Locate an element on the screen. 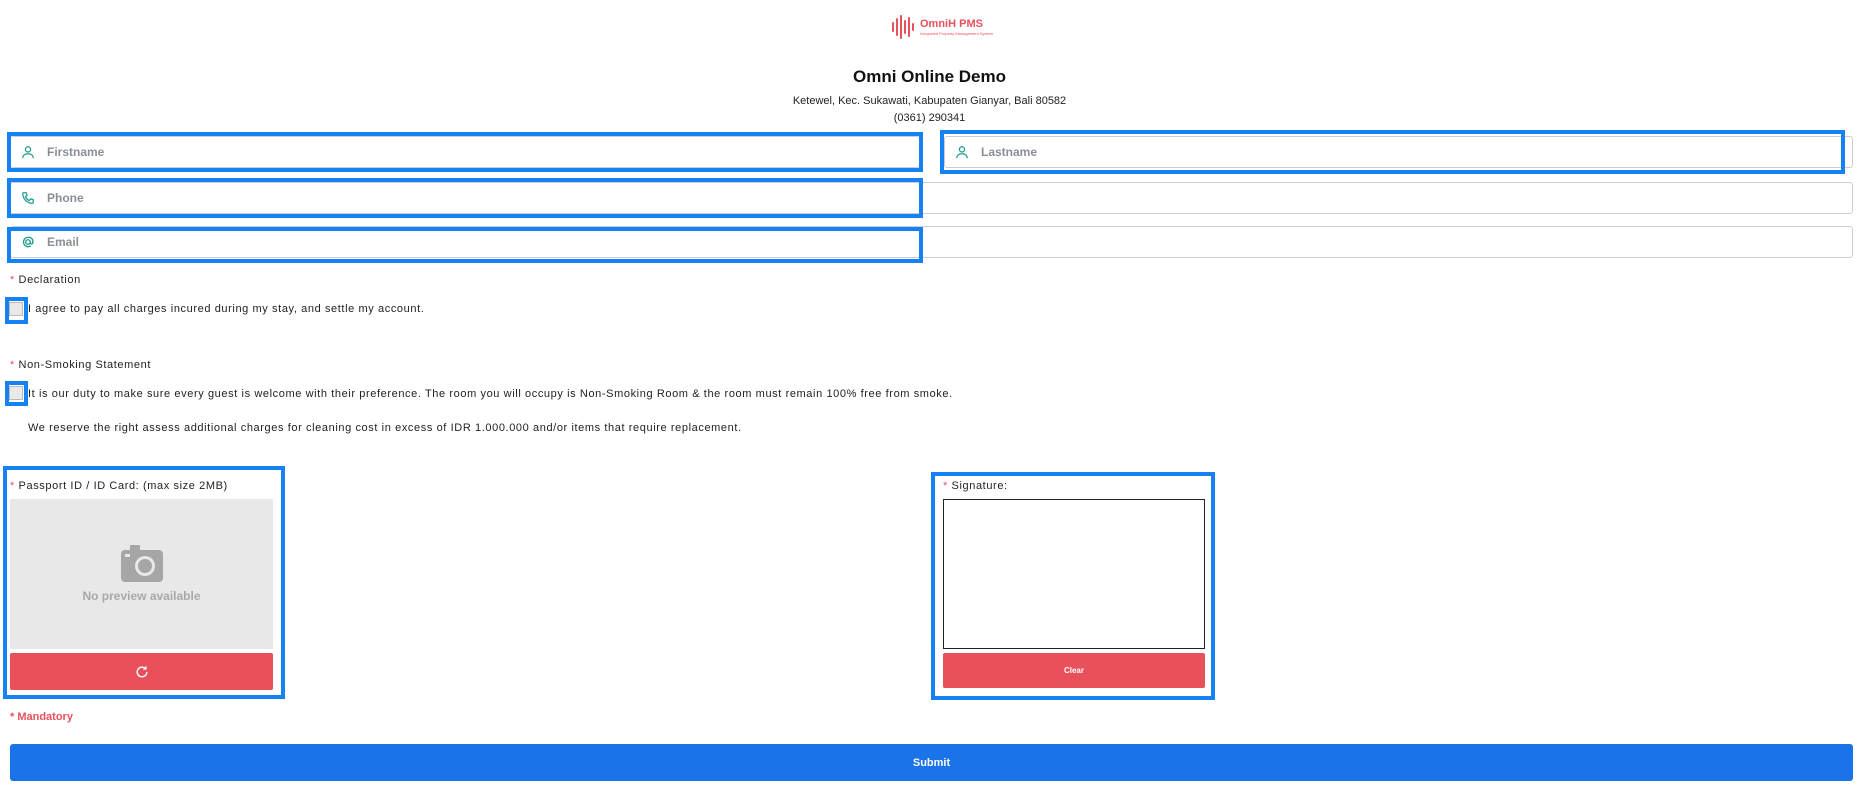  lastname-input is located at coordinates (1415, 152).